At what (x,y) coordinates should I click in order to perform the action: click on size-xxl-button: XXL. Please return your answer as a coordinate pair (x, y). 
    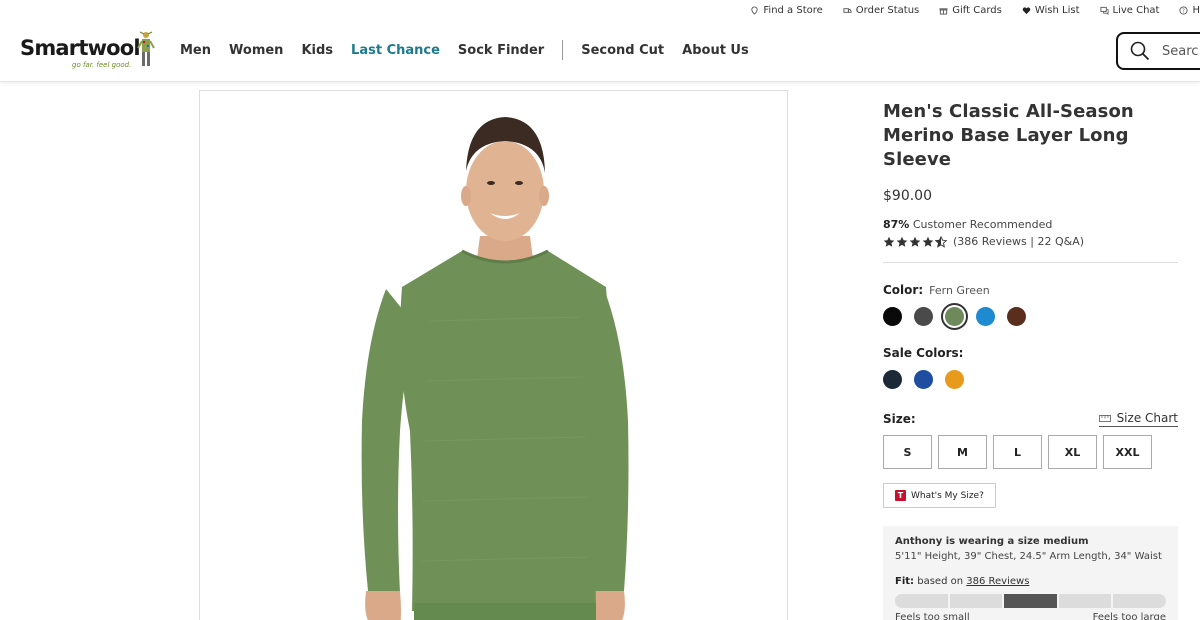
    Looking at the image, I should click on (1127, 452).